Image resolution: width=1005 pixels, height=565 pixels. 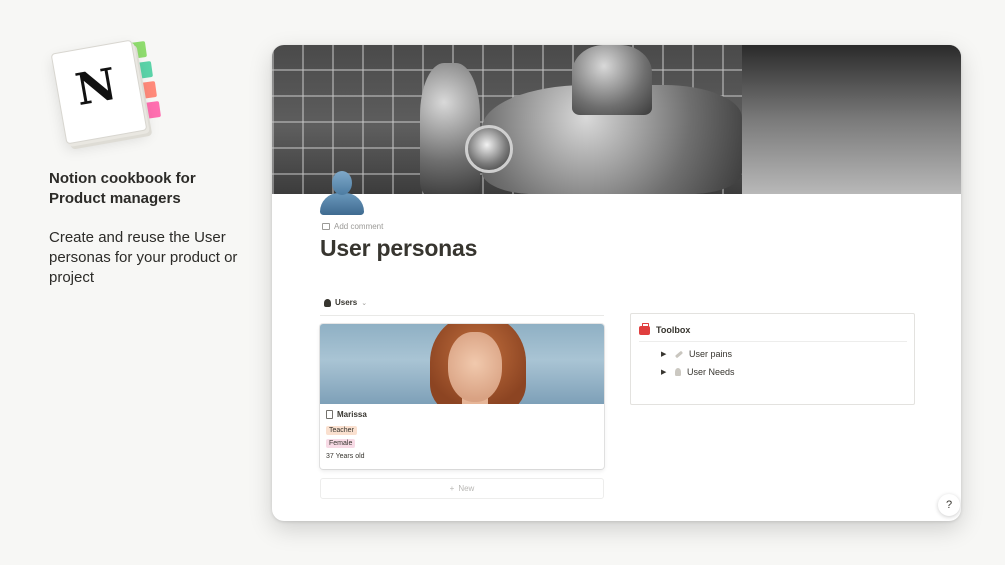 I want to click on cover-helmet, so click(x=489, y=149).